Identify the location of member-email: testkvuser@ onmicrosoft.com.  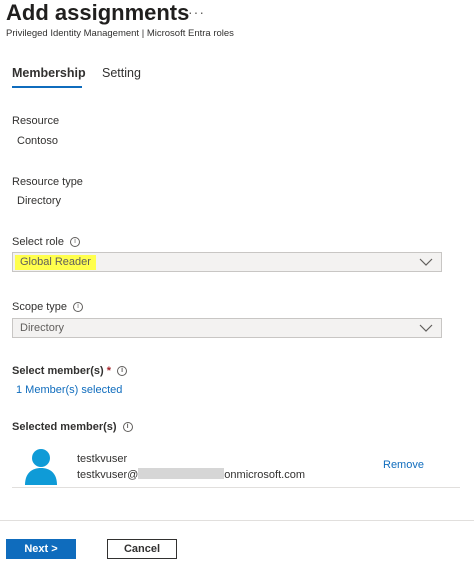
(191, 474).